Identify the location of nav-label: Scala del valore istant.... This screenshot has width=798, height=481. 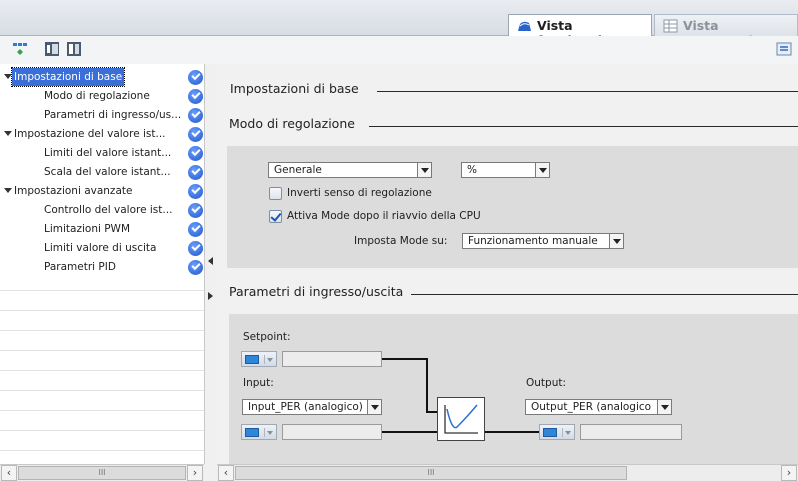
(107, 172).